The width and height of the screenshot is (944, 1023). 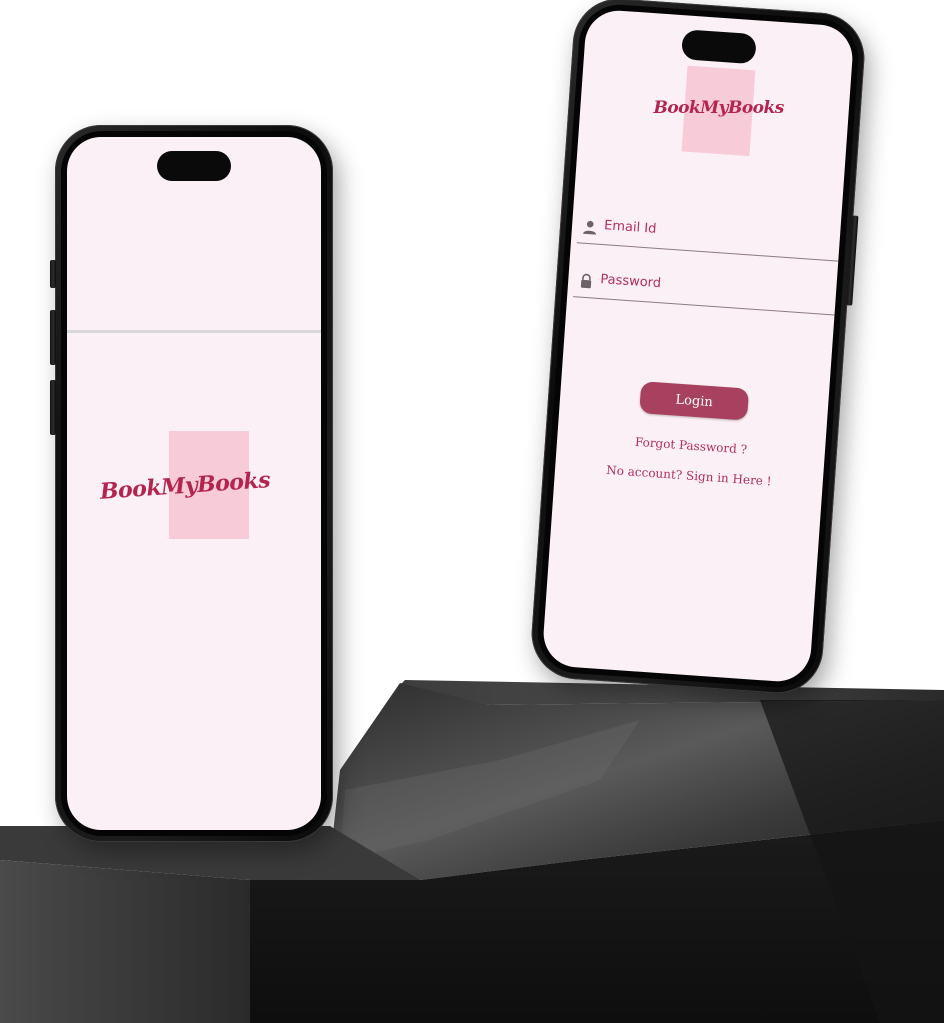 What do you see at coordinates (630, 282) in the screenshot?
I see `password-placeholder: Password` at bounding box center [630, 282].